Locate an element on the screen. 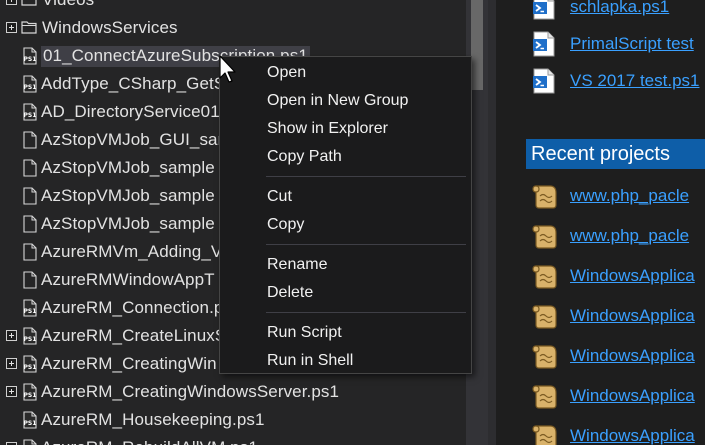 The width and height of the screenshot is (705, 445). recent-file-item: schlapka.ps1 is located at coordinates (600, 12).